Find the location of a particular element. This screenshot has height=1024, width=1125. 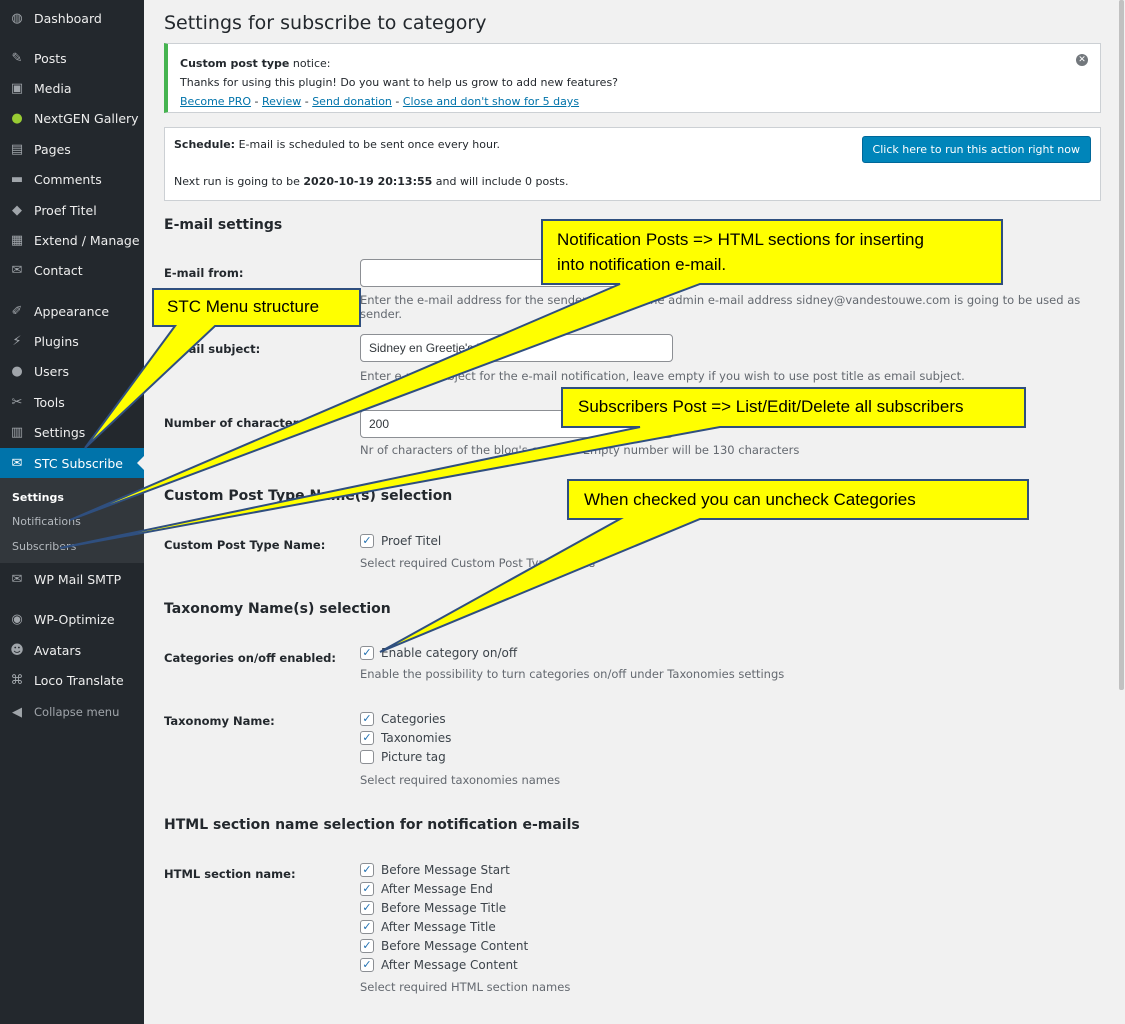

callout-menu-text: STC Menu structure is located at coordinates (243, 306).